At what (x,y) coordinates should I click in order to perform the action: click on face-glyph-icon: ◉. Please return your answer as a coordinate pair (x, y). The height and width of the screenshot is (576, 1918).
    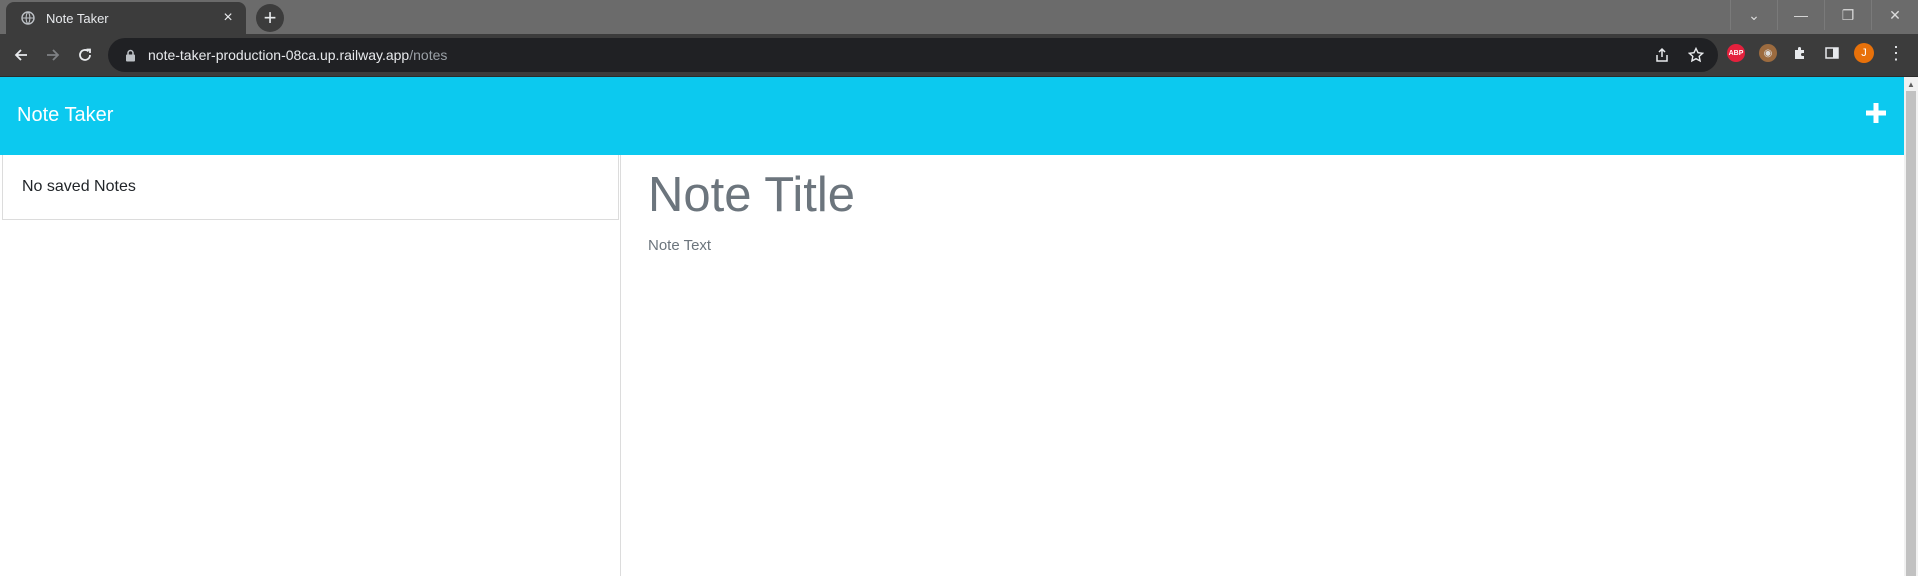
    Looking at the image, I should click on (1768, 53).